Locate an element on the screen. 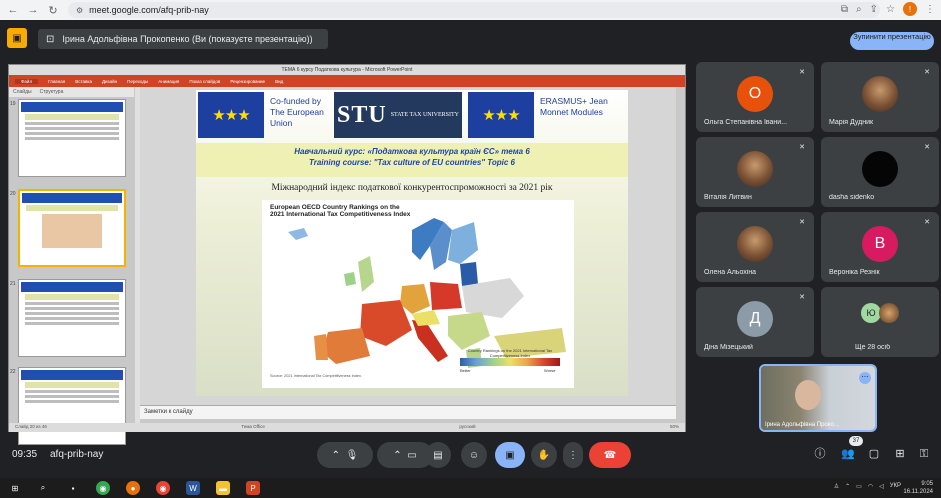 The width and height of the screenshot is (941, 498). ribbon-tab-home: Главная is located at coordinates (56, 81).